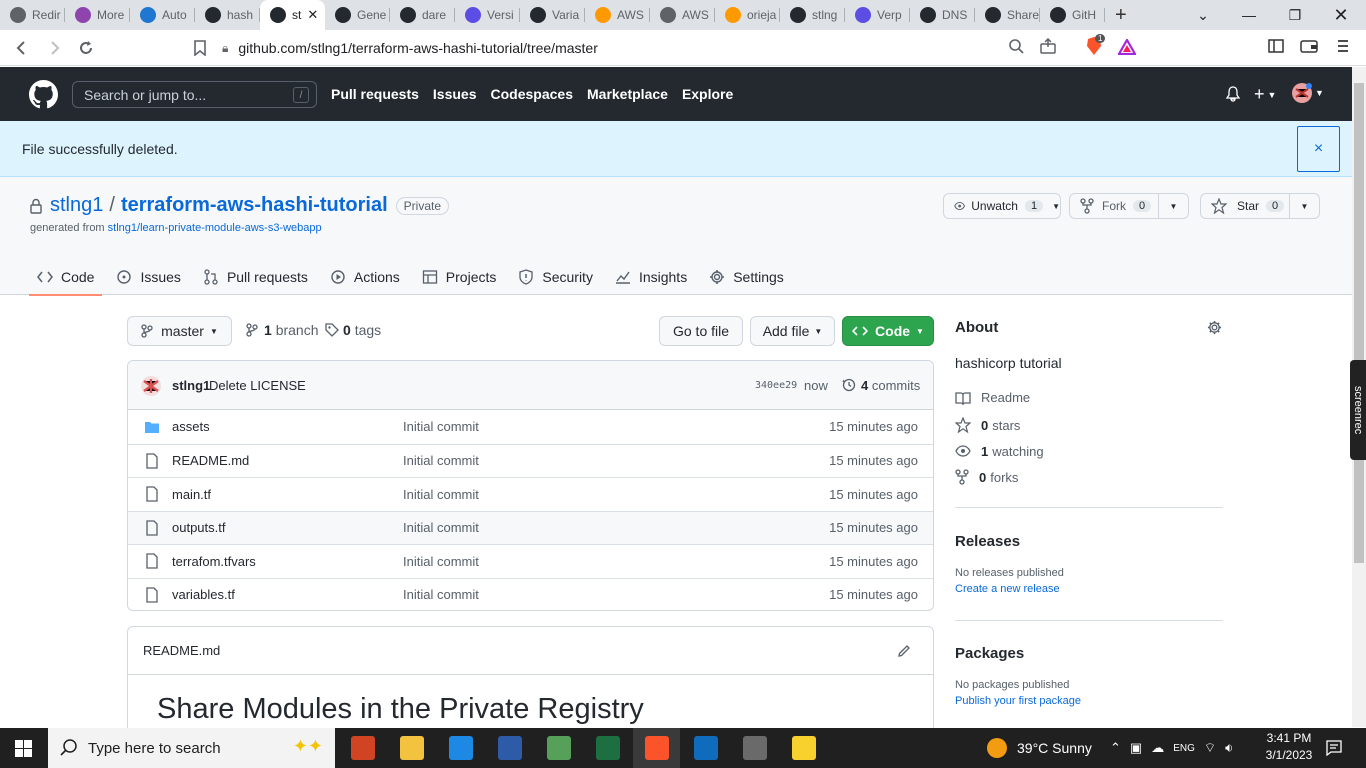 This screenshot has width=1366, height=768. I want to click on github-logo-icon, so click(43, 94).